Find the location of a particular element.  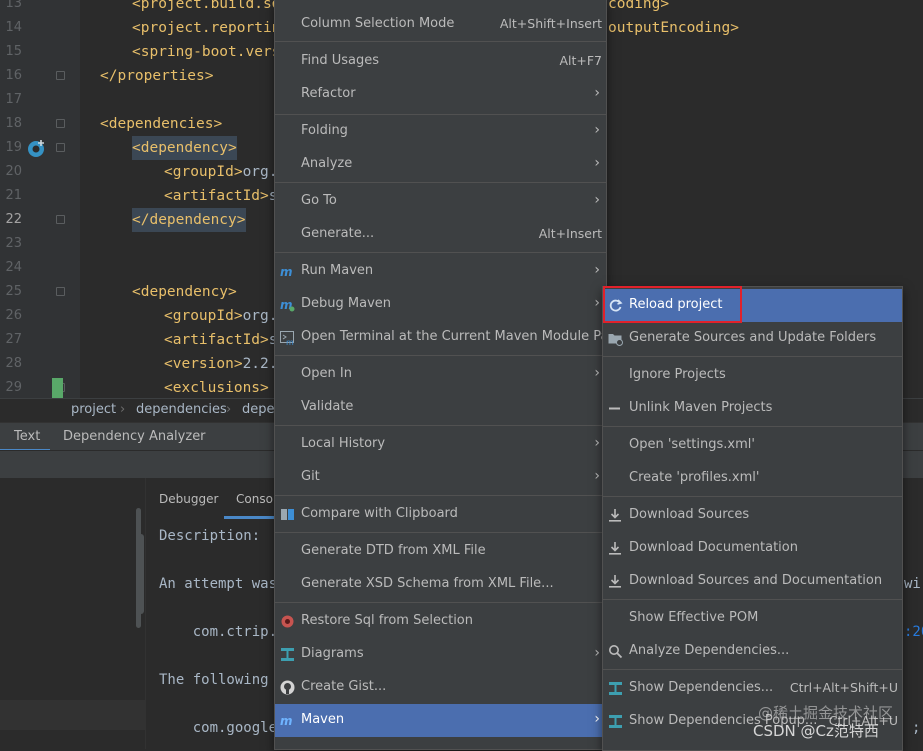

code-line: <artifactId>sp is located at coordinates (225, 340).